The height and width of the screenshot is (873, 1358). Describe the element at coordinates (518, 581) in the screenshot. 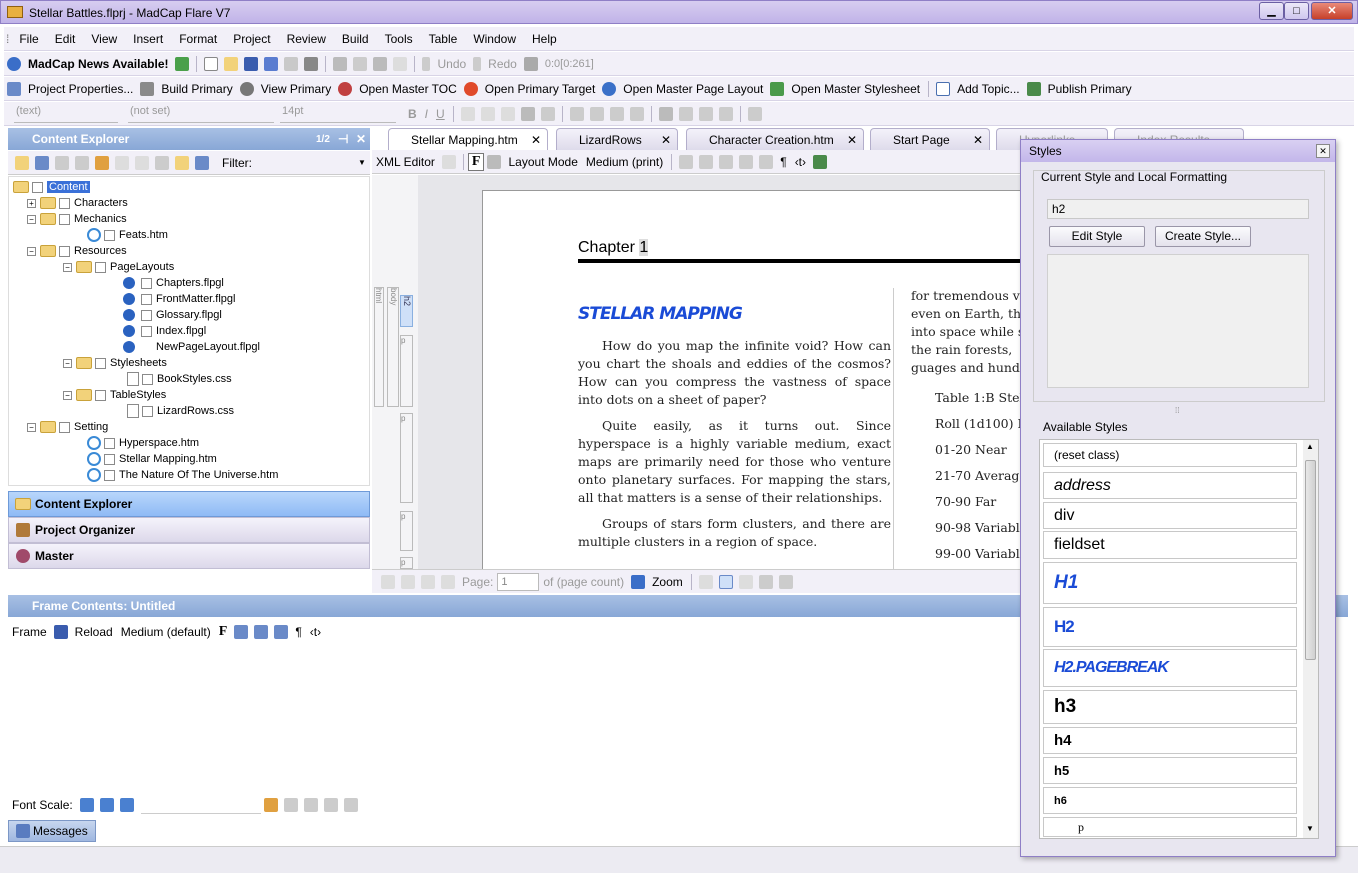

I see `page-input: 1` at that location.